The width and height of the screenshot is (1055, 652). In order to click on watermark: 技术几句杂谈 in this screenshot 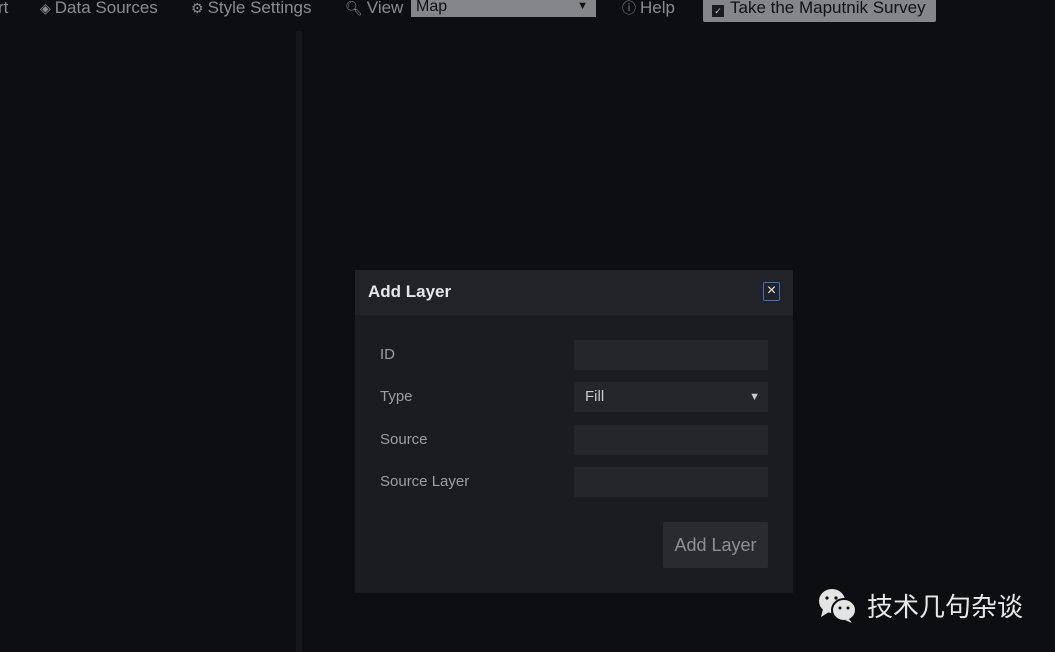, I will do `click(920, 605)`.